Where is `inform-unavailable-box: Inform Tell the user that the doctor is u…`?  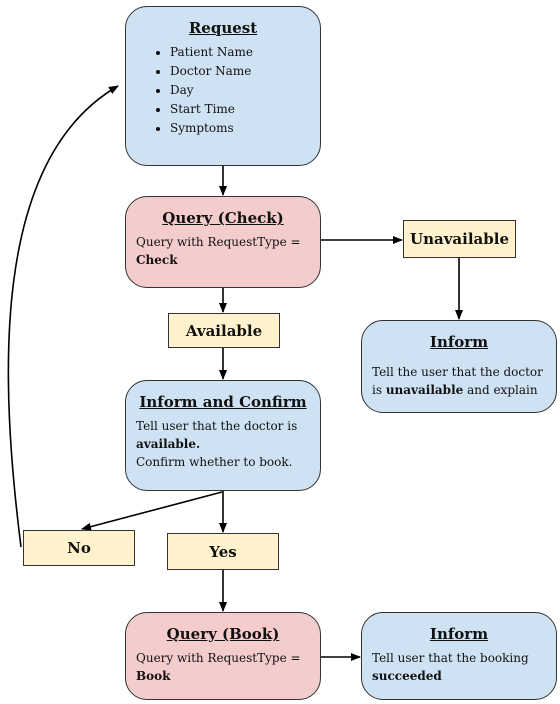 inform-unavailable-box: Inform Tell the user that the doctor is u… is located at coordinates (459, 366).